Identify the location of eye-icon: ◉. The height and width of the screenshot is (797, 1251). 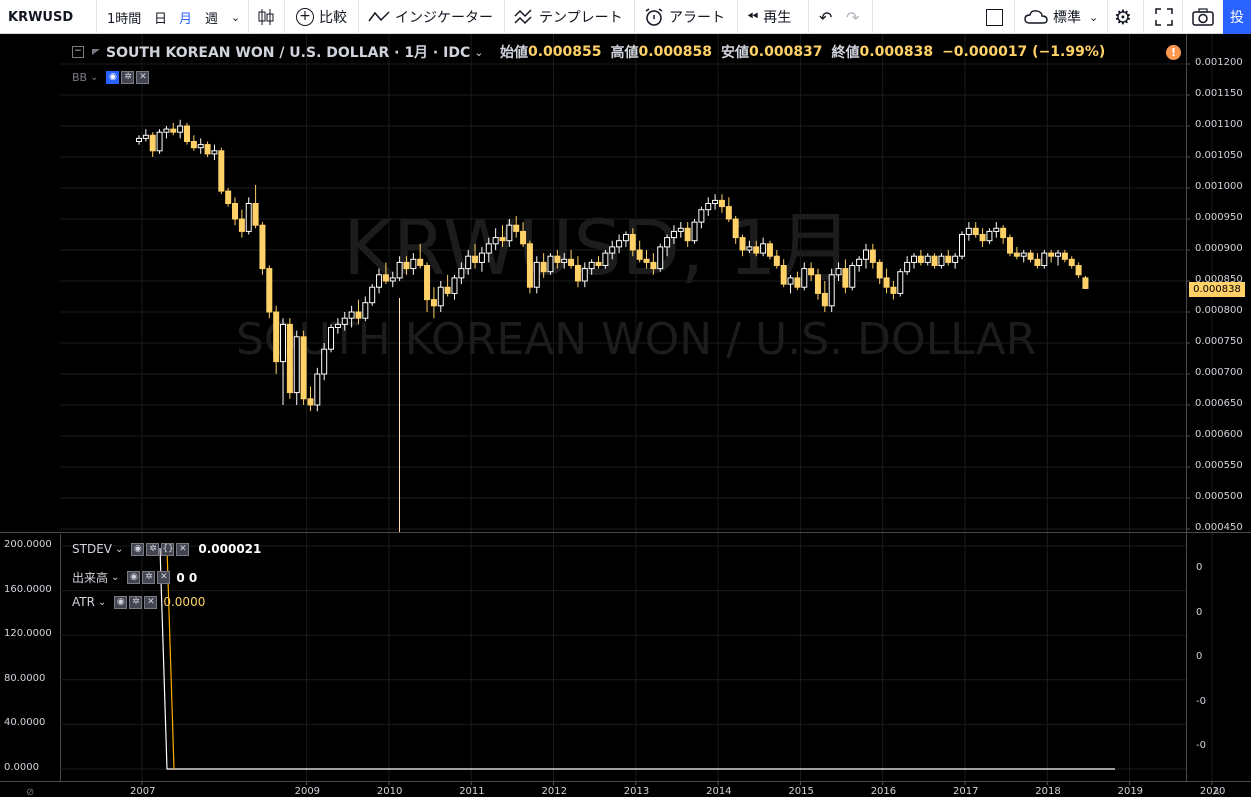
(138, 549).